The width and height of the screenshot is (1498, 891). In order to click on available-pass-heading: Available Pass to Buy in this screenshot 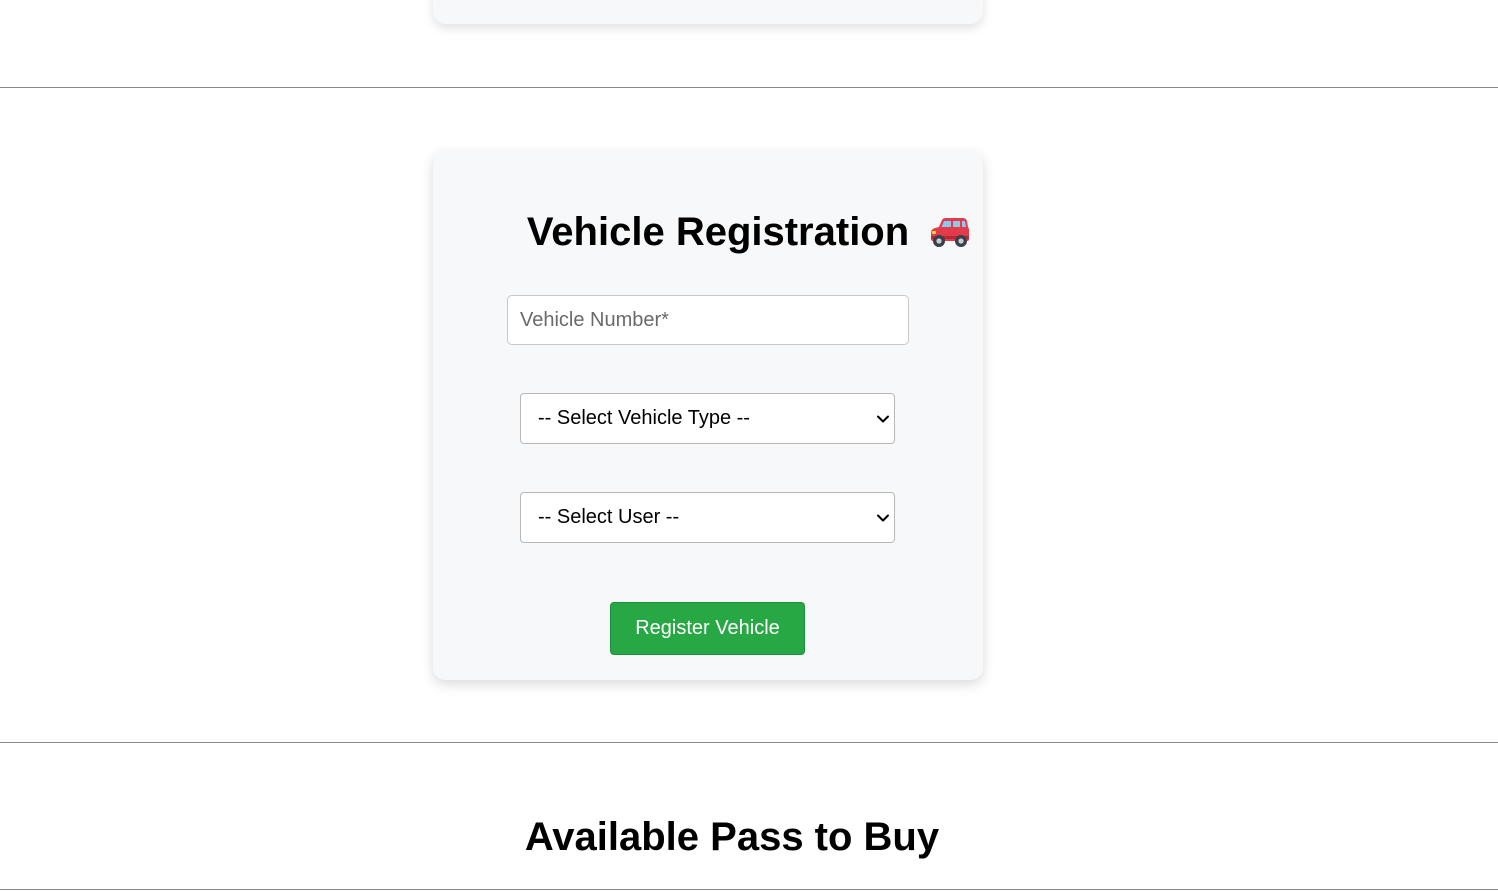, I will do `click(732, 837)`.